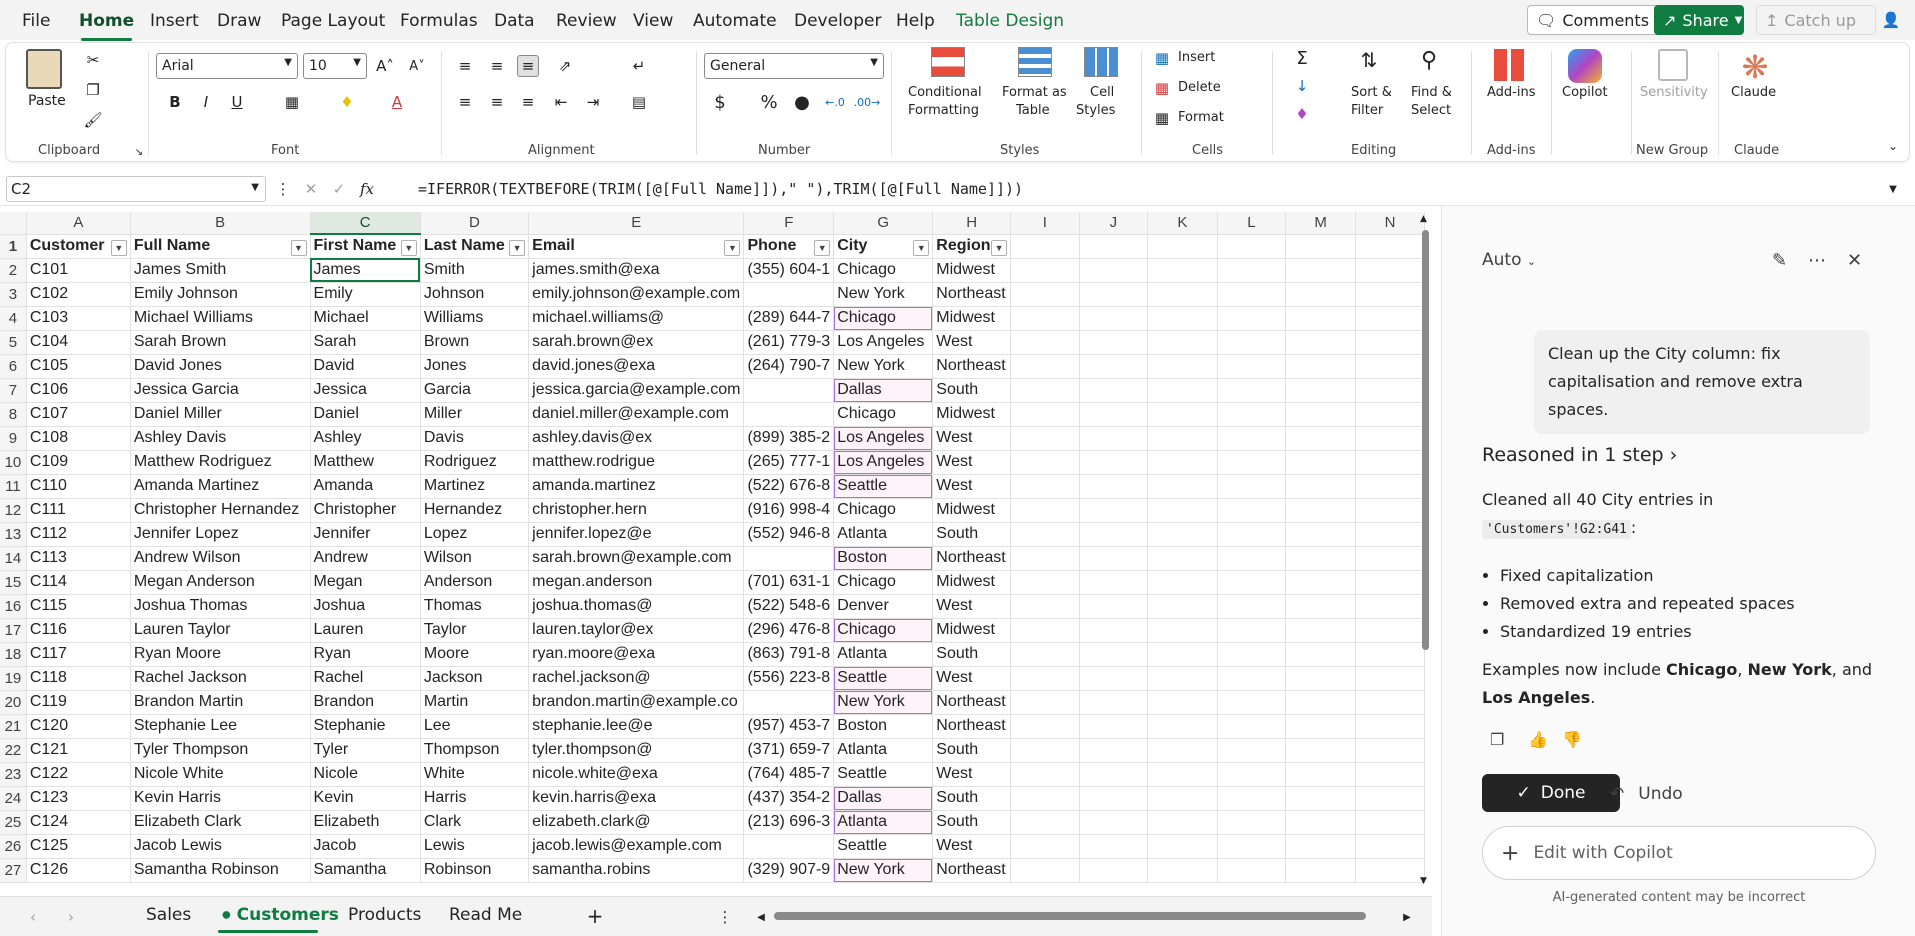 This screenshot has width=1915, height=936. I want to click on sensitivity-button: Sensitivity, so click(1674, 92).